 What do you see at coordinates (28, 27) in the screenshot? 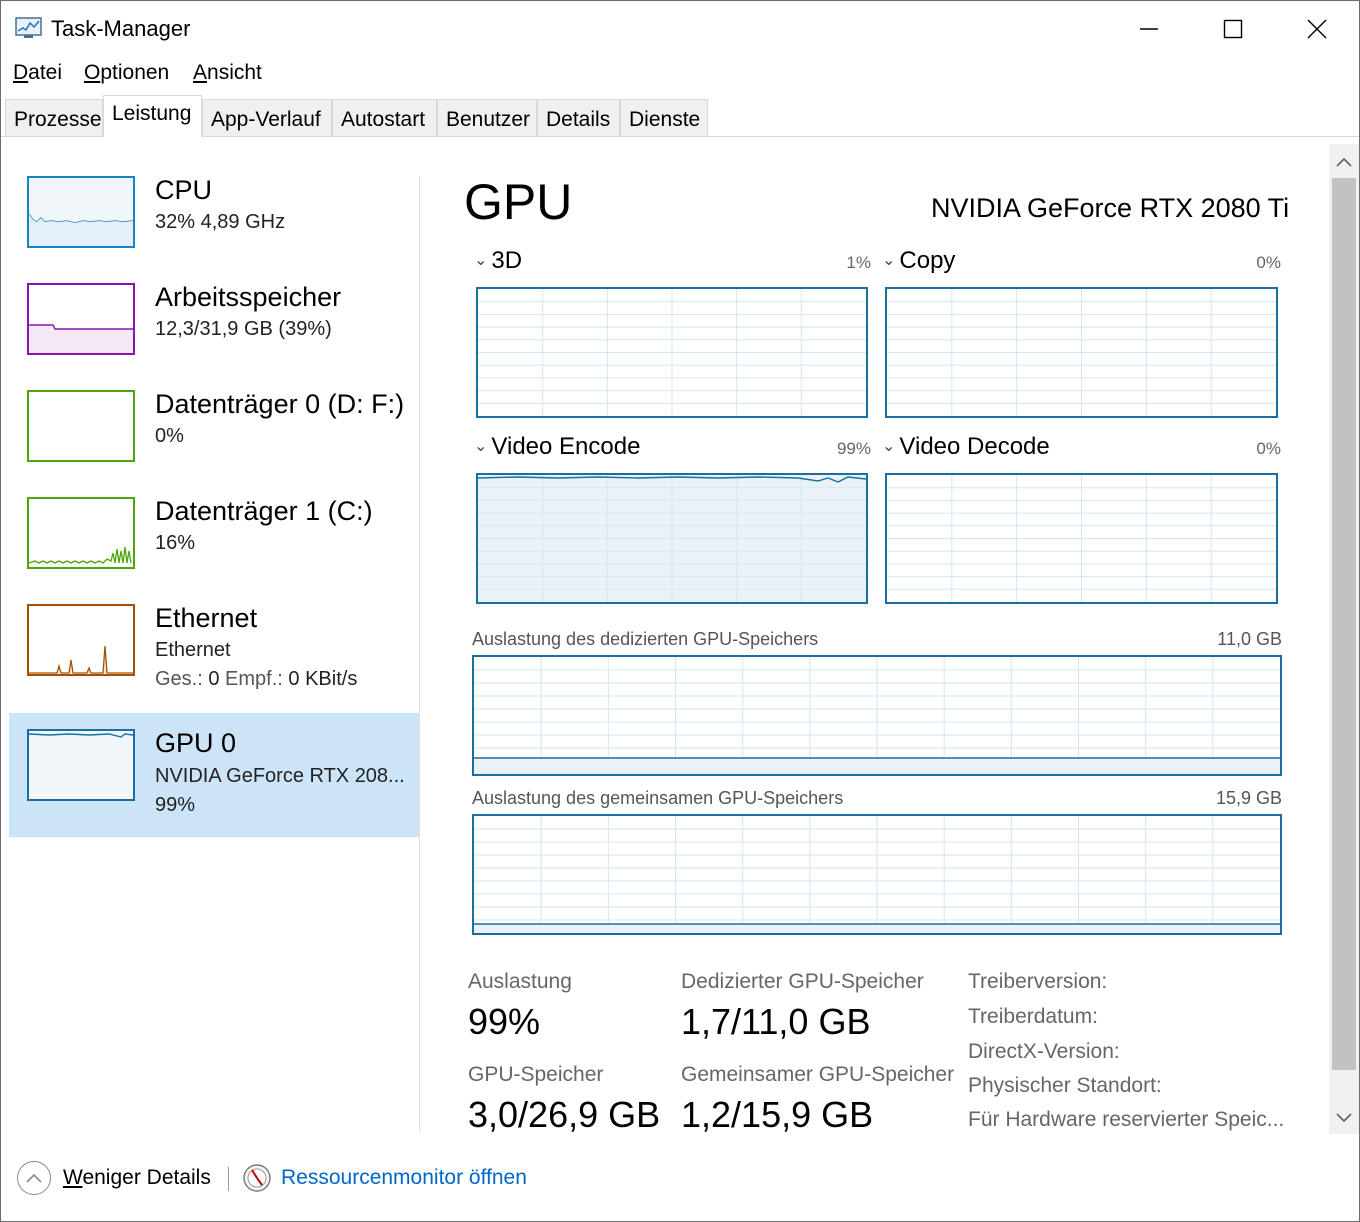
I see `task-manager-icon` at bounding box center [28, 27].